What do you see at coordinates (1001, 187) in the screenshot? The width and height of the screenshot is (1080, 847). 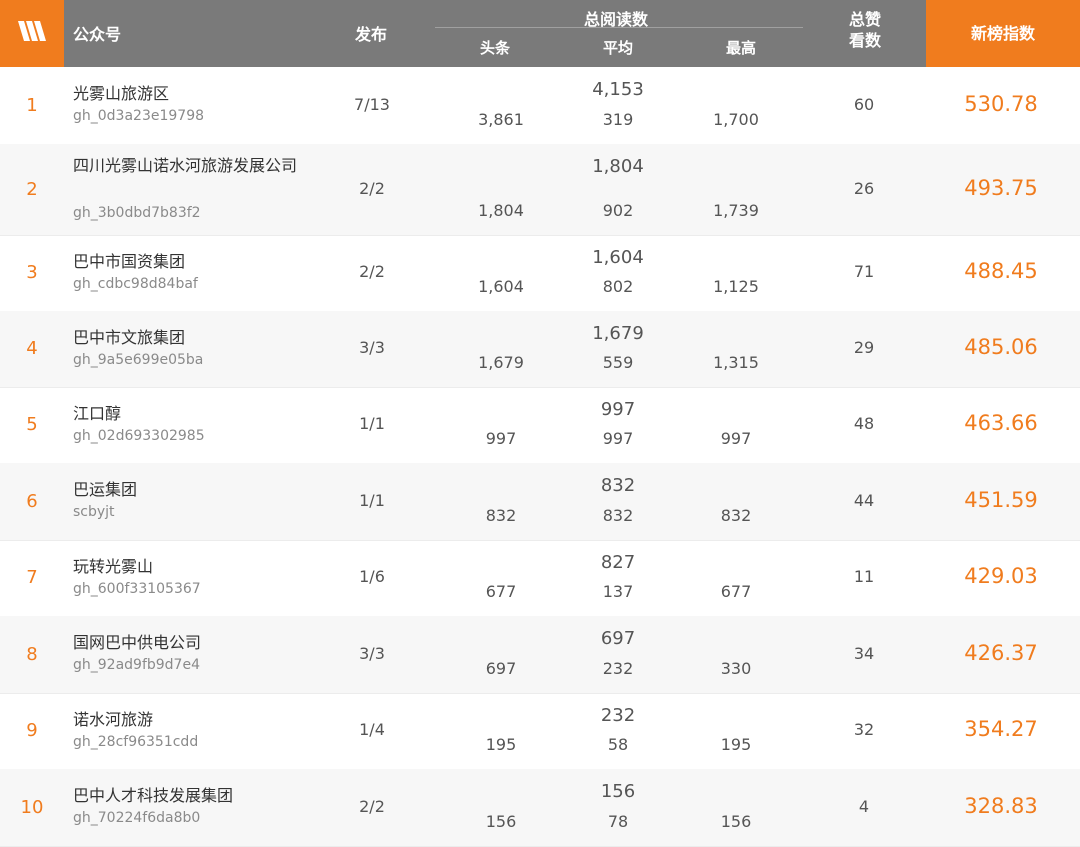 I see `ranking-index: 493.75` at bounding box center [1001, 187].